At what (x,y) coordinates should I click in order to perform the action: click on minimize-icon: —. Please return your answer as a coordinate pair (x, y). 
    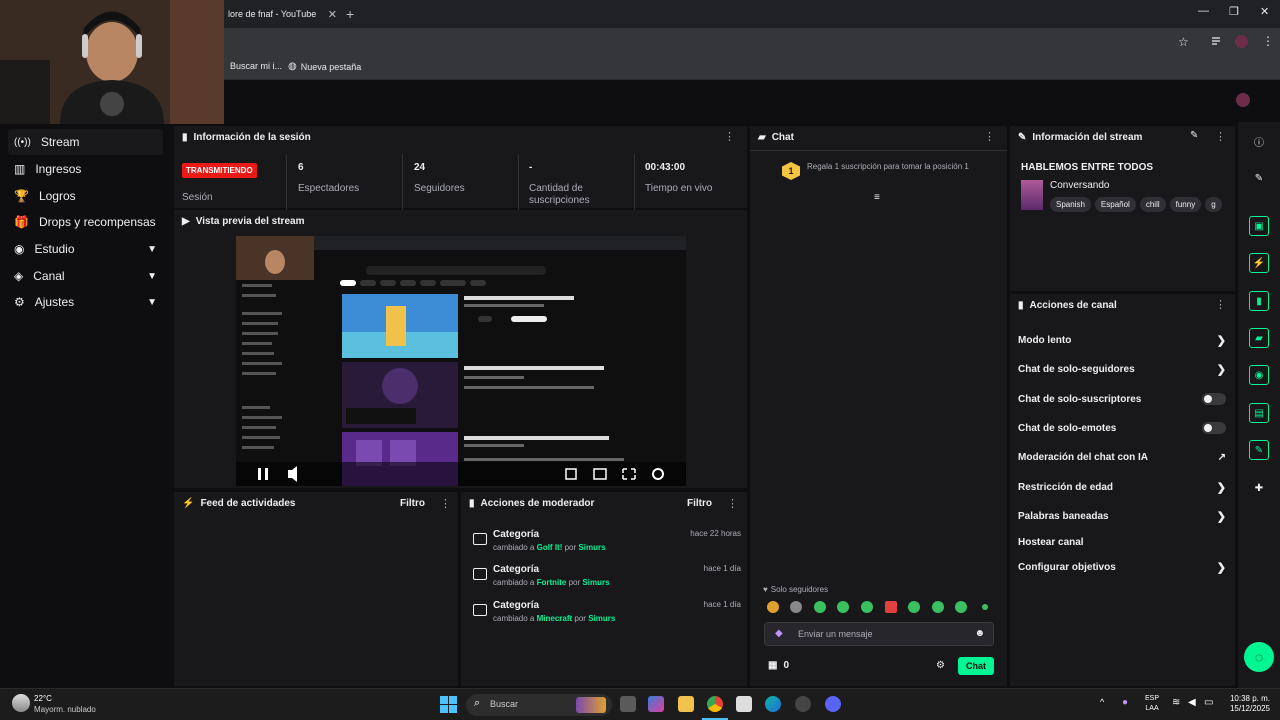
    Looking at the image, I should click on (1203, 11).